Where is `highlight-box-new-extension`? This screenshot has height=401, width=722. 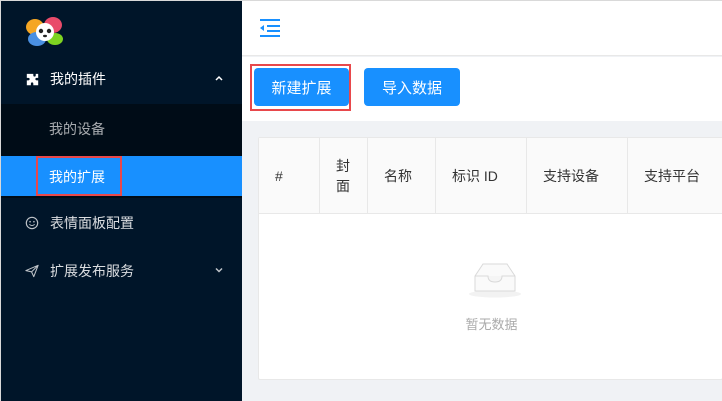 highlight-box-new-extension is located at coordinates (300, 87).